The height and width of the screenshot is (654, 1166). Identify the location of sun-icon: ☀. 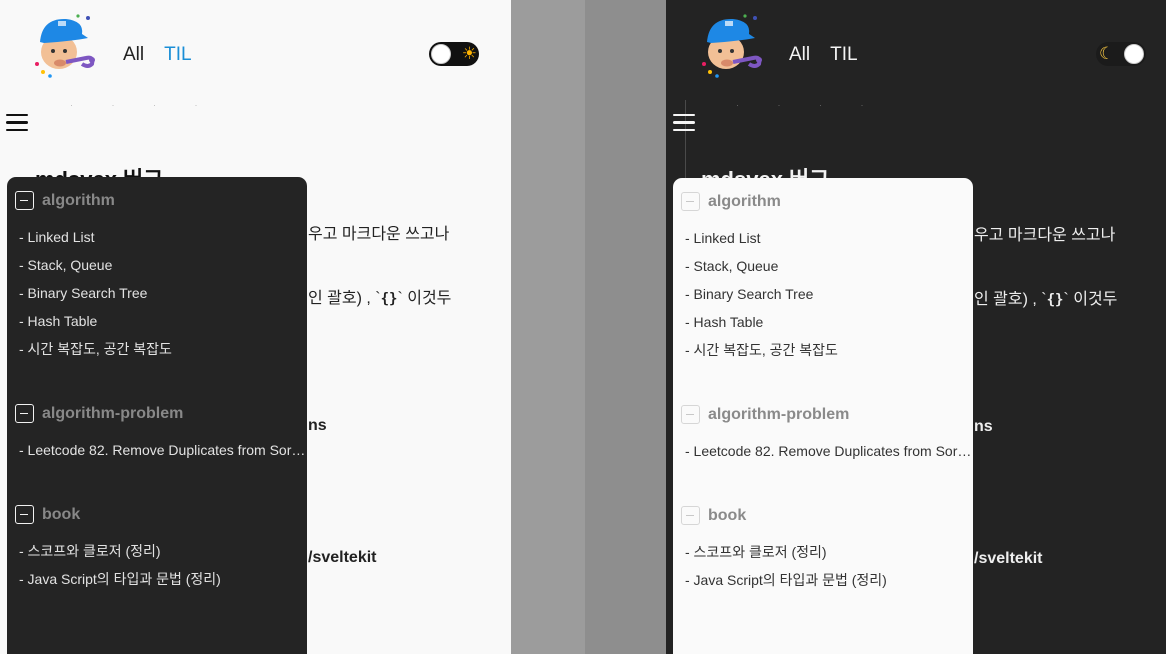
(469, 53).